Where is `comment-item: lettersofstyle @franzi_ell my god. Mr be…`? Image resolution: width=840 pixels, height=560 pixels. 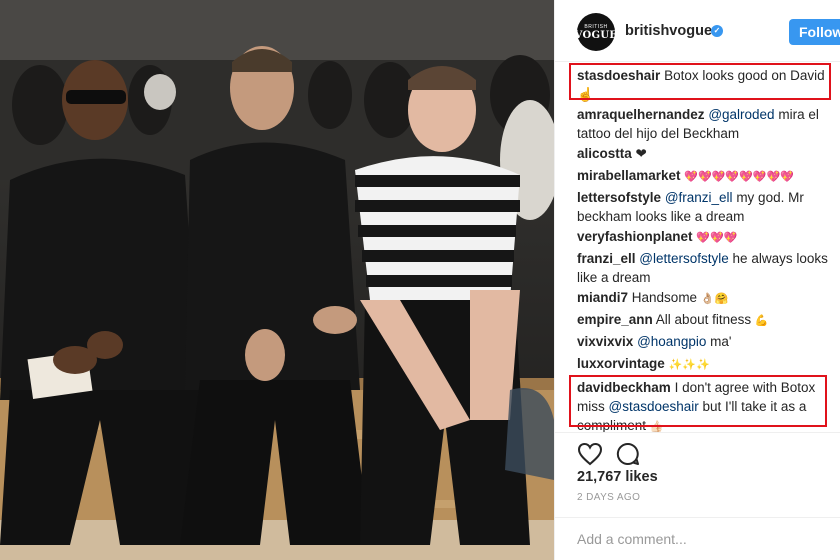
comment-item: lettersofstyle @franzi_ell my god. Mr be… is located at coordinates (706, 207).